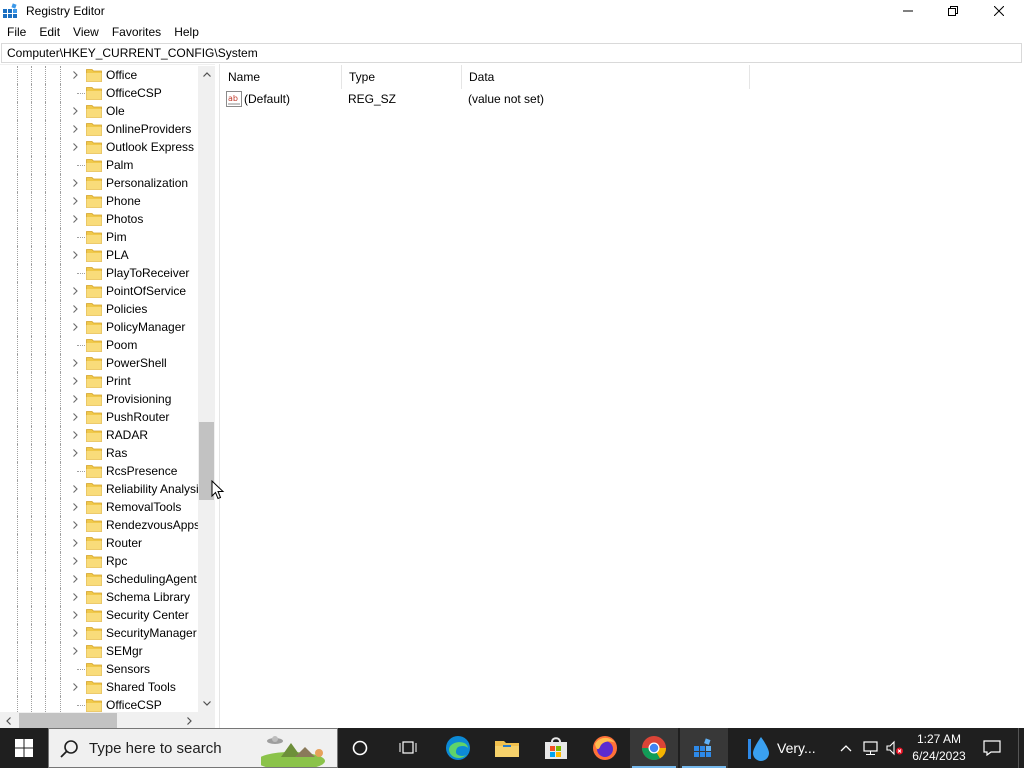  Describe the element at coordinates (99, 471) in the screenshot. I see `tree-node: RcsPresence` at that location.